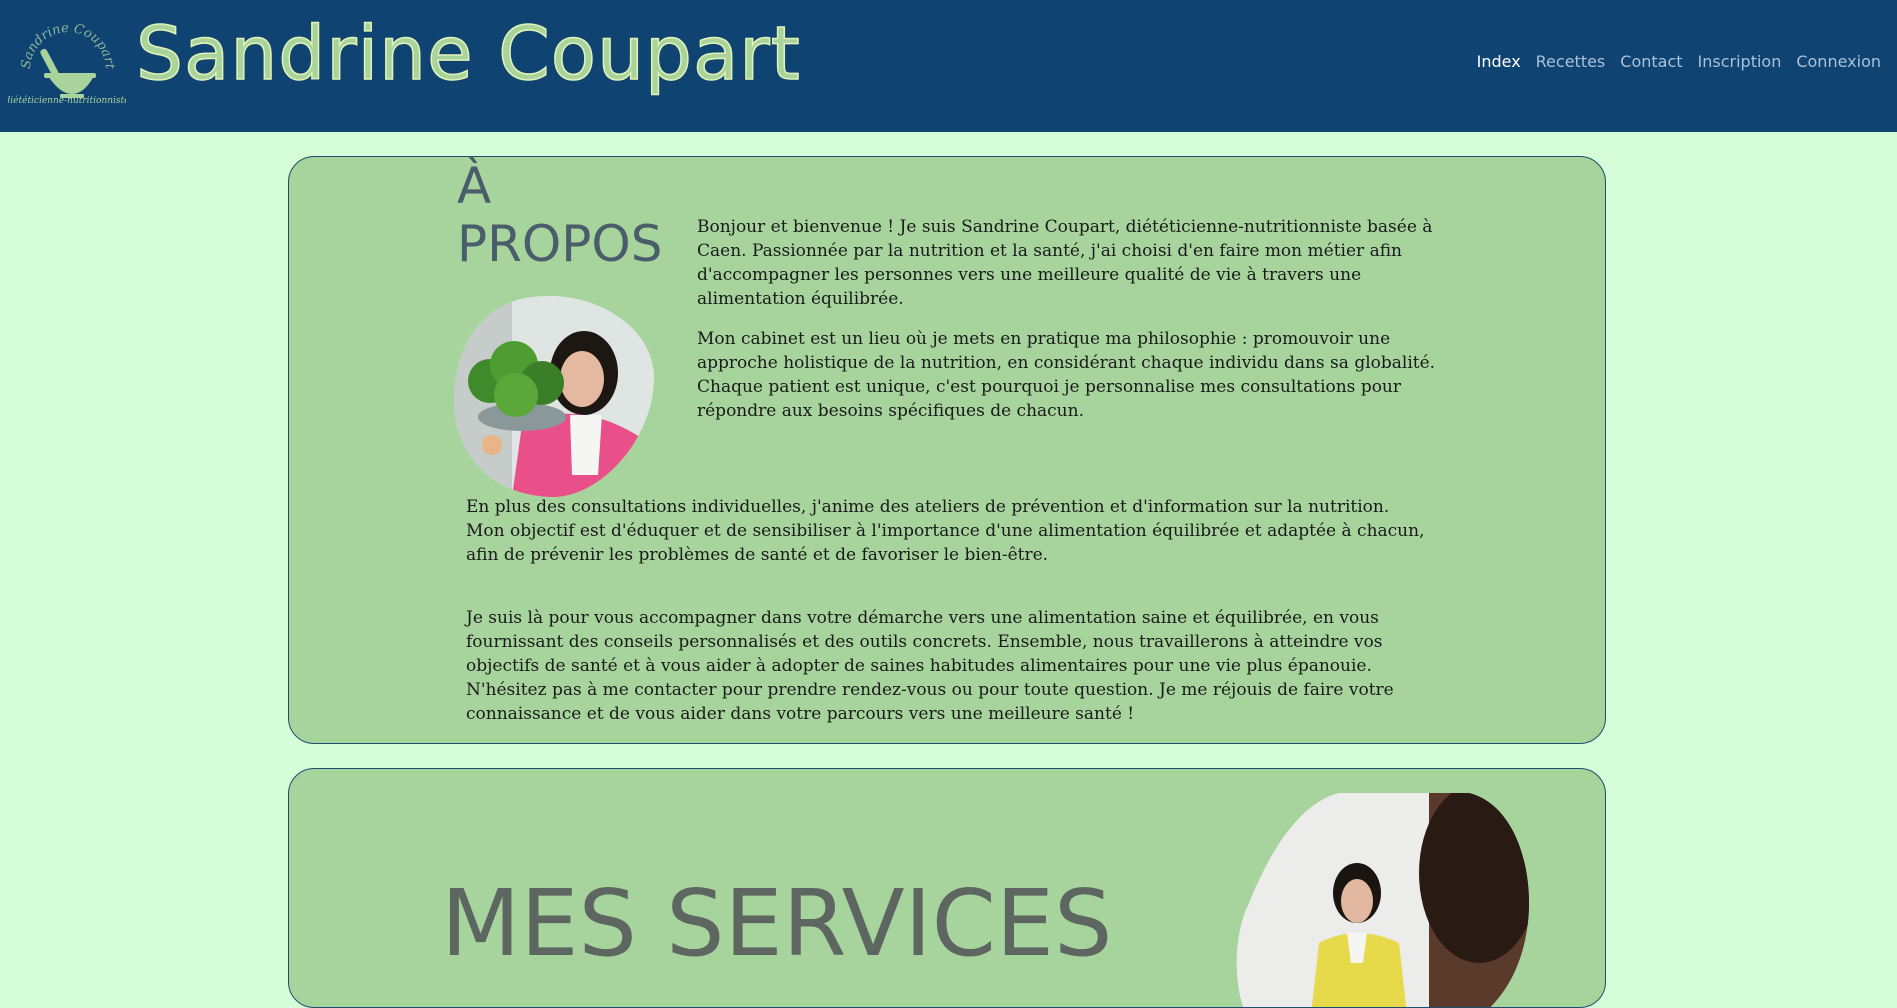  What do you see at coordinates (68, 73) in the screenshot?
I see `mortar-pestle-icon` at bounding box center [68, 73].